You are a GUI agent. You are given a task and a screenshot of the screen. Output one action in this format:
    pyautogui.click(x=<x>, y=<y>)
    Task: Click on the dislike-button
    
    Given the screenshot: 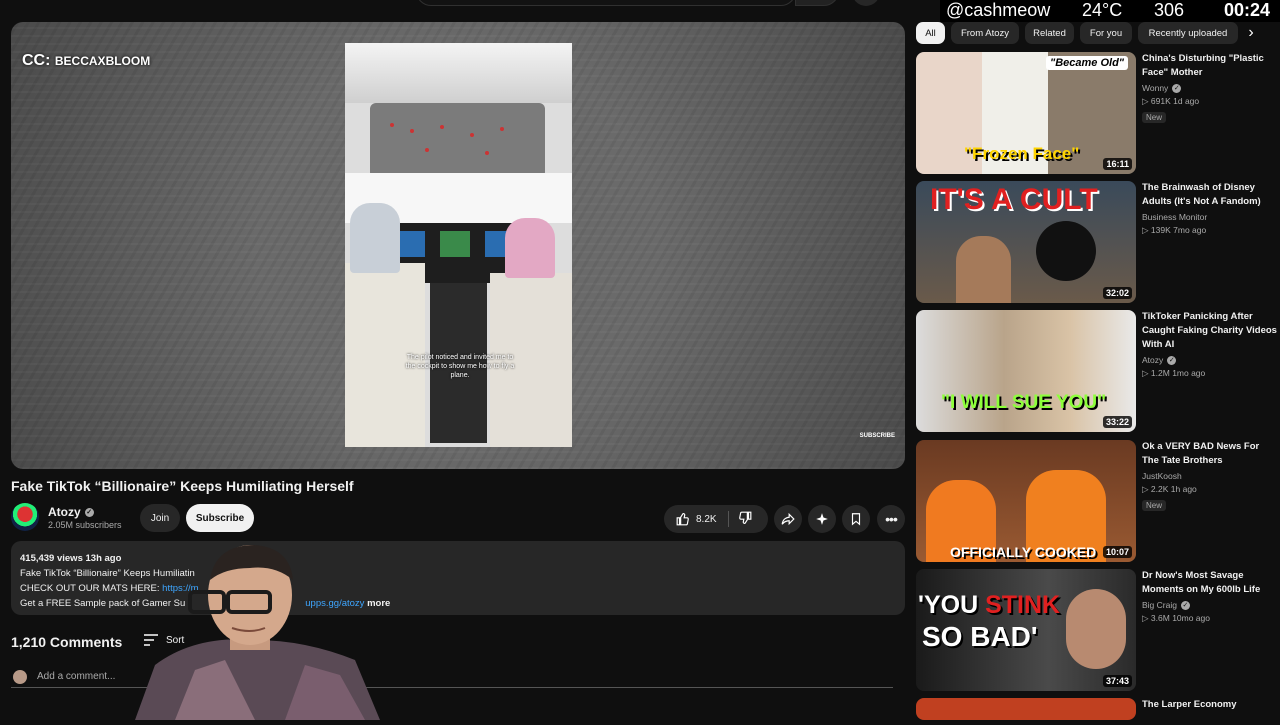 What is the action you would take?
    pyautogui.click(x=748, y=519)
    